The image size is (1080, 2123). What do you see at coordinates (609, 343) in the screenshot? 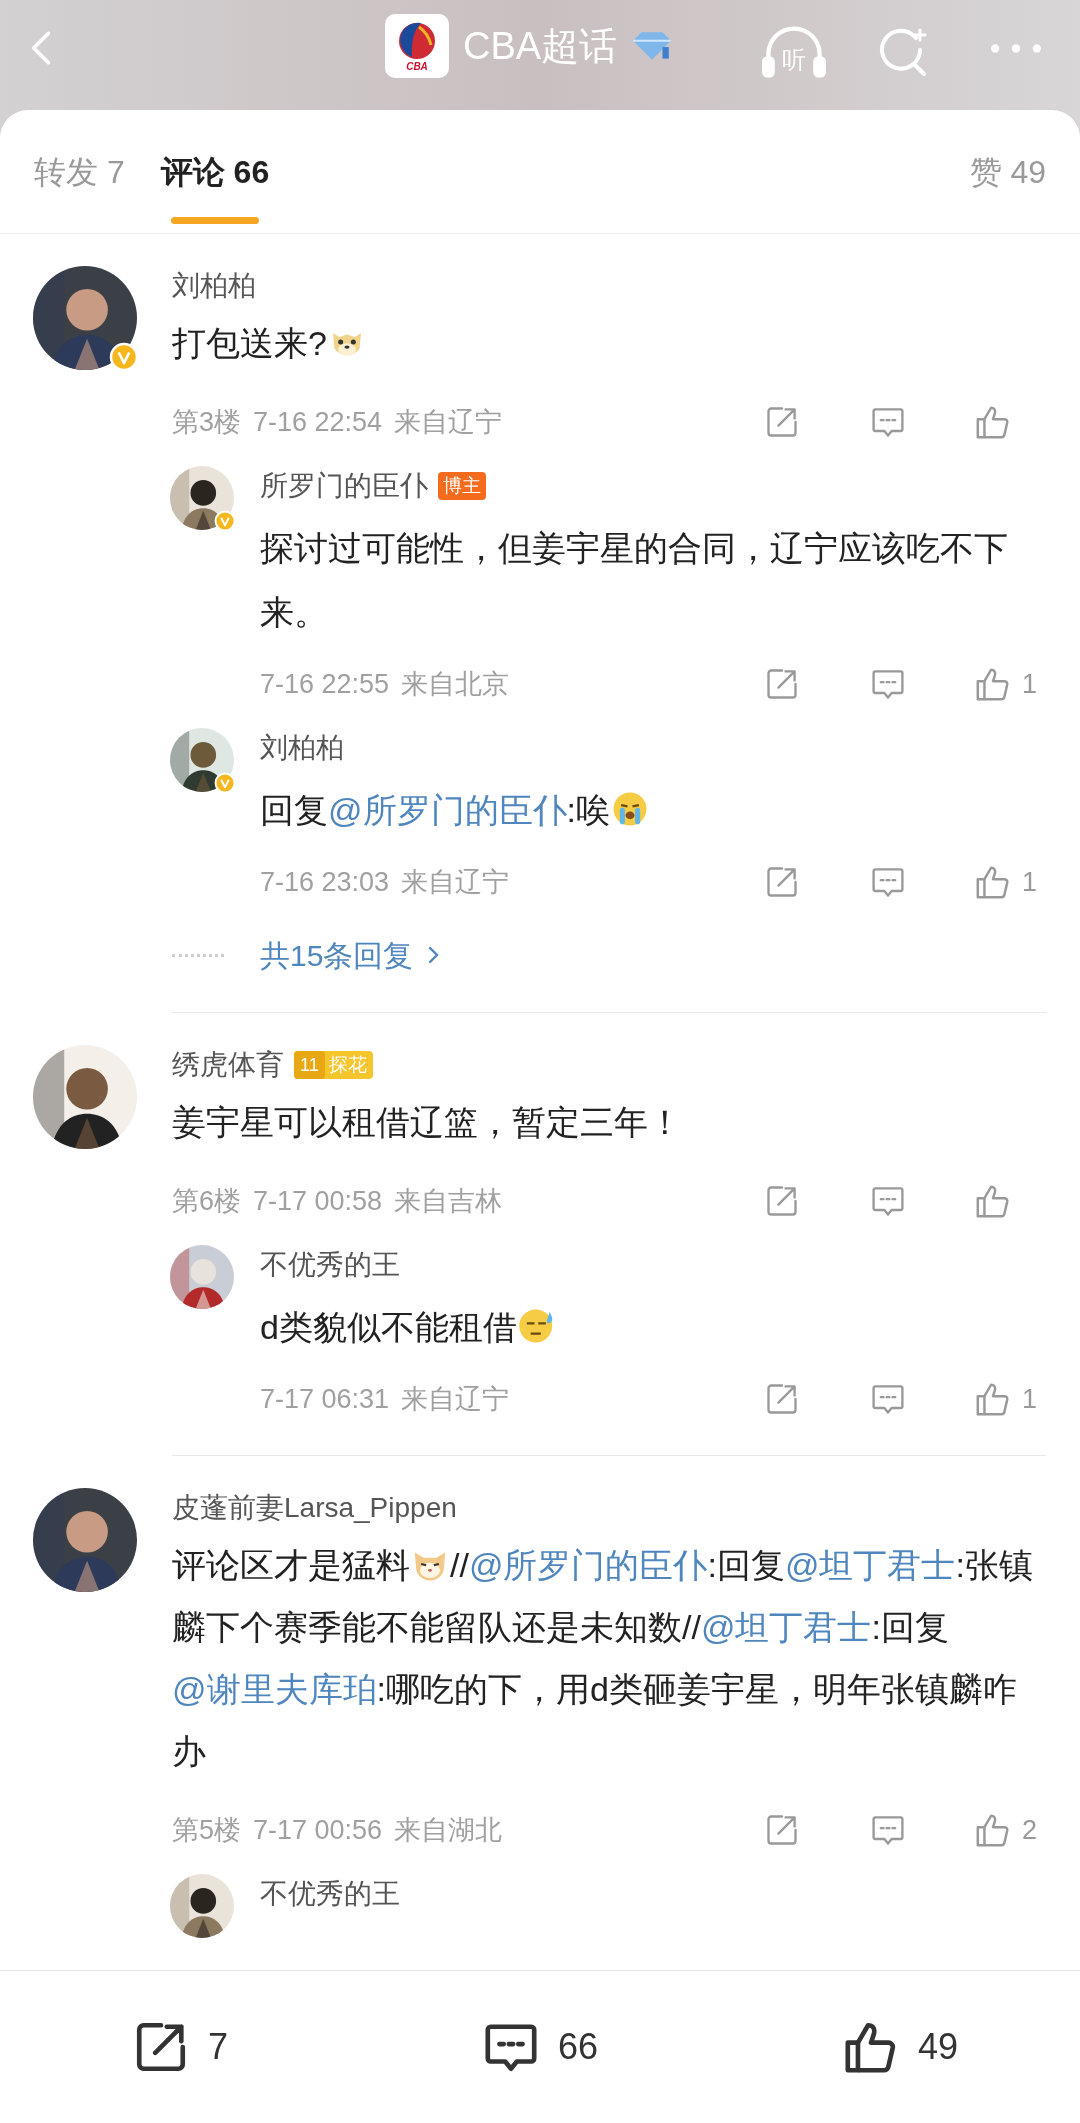
I see `comment-text: 打包送来?` at bounding box center [609, 343].